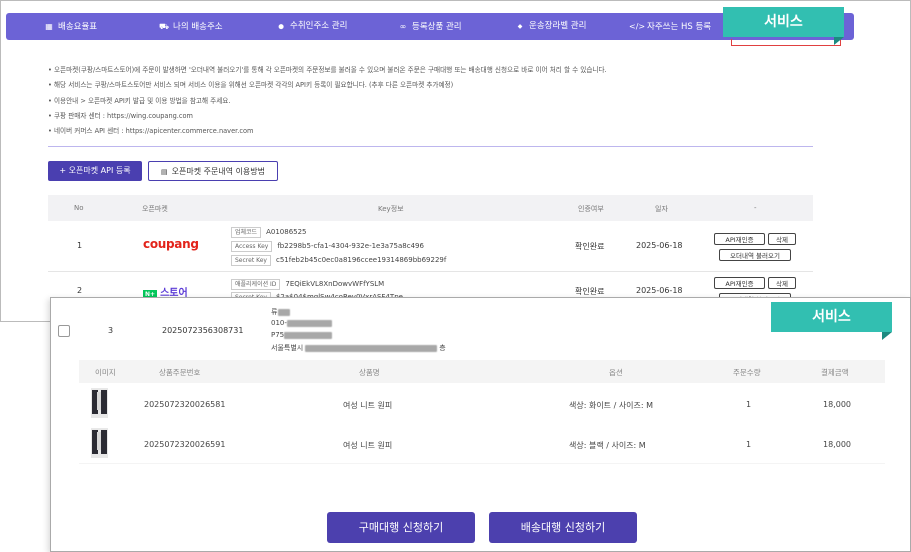  What do you see at coordinates (164, 26) in the screenshot?
I see `truck-icon: ⛟` at bounding box center [164, 26].